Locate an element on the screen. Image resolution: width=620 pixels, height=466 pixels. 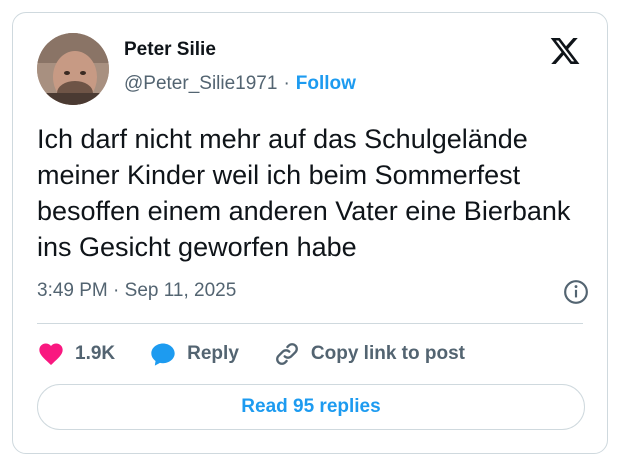
heart-icon is located at coordinates (51, 354).